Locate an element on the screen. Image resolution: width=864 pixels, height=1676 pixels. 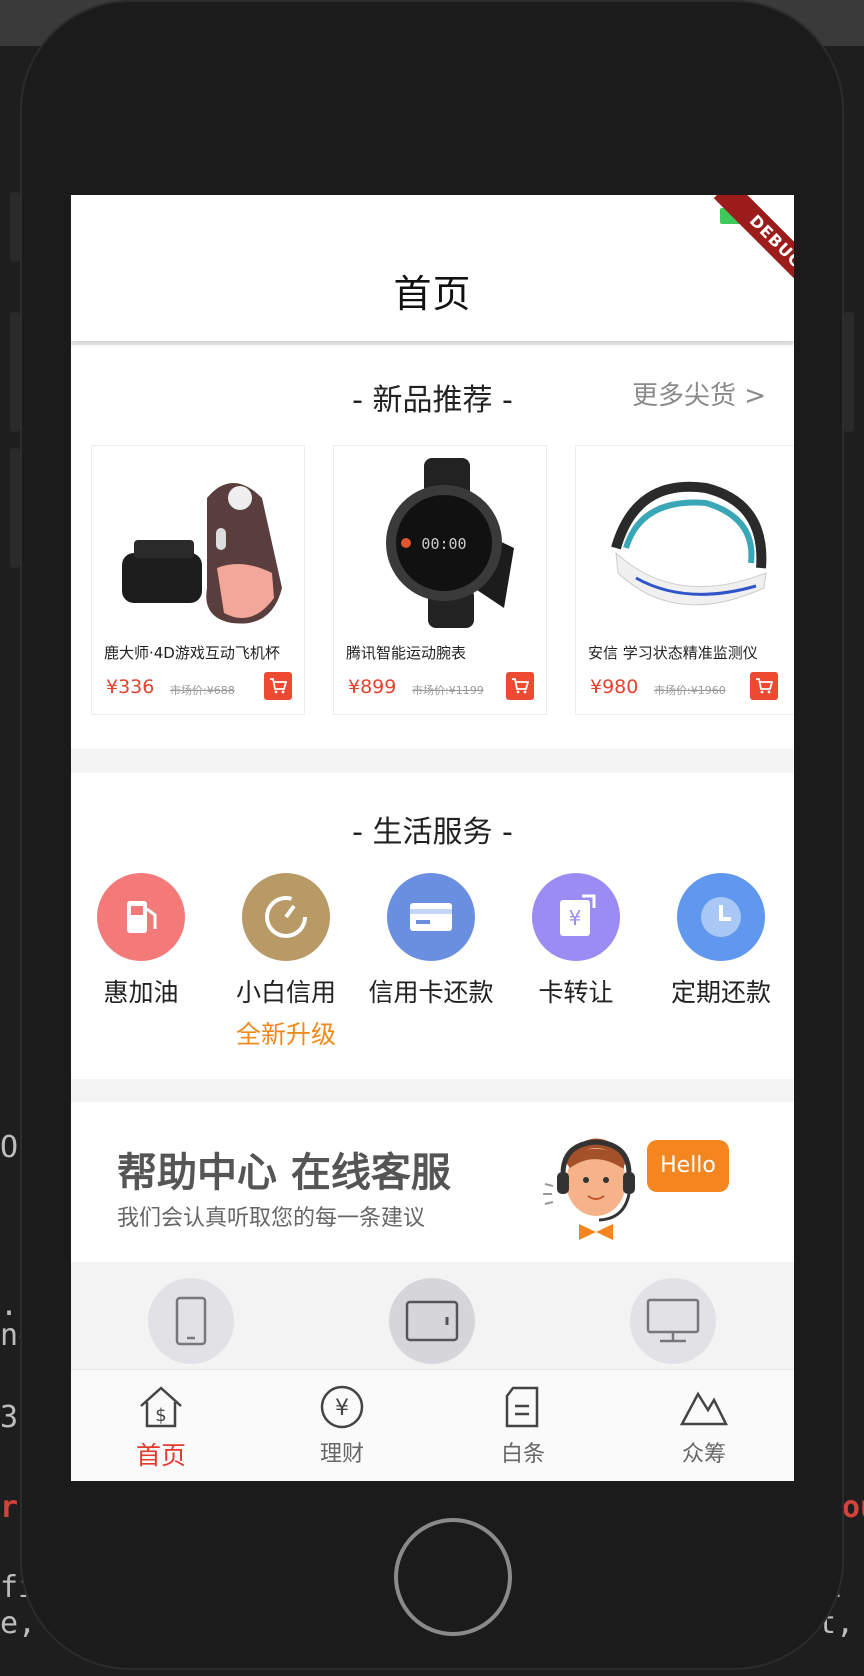
product-name: 腾讯智能运动腕表 is located at coordinates (406, 653).